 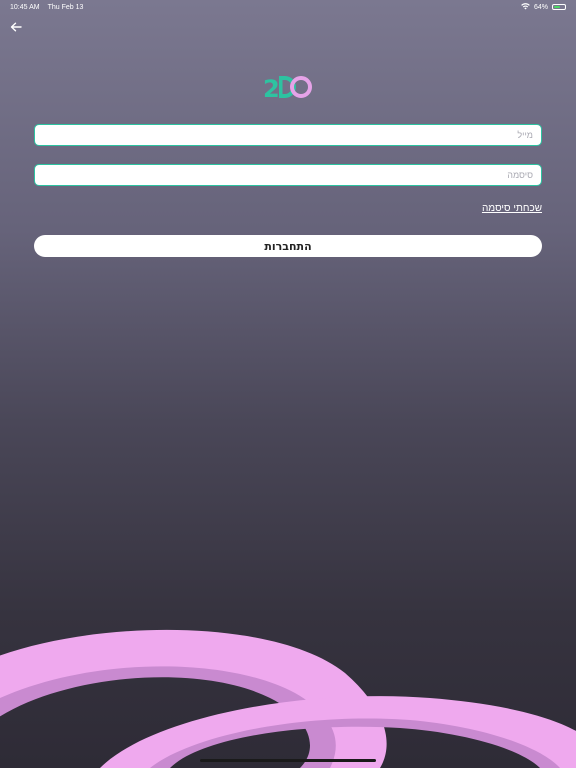 I want to click on forgot-password-link: שכחתי סיסמה, so click(x=512, y=208).